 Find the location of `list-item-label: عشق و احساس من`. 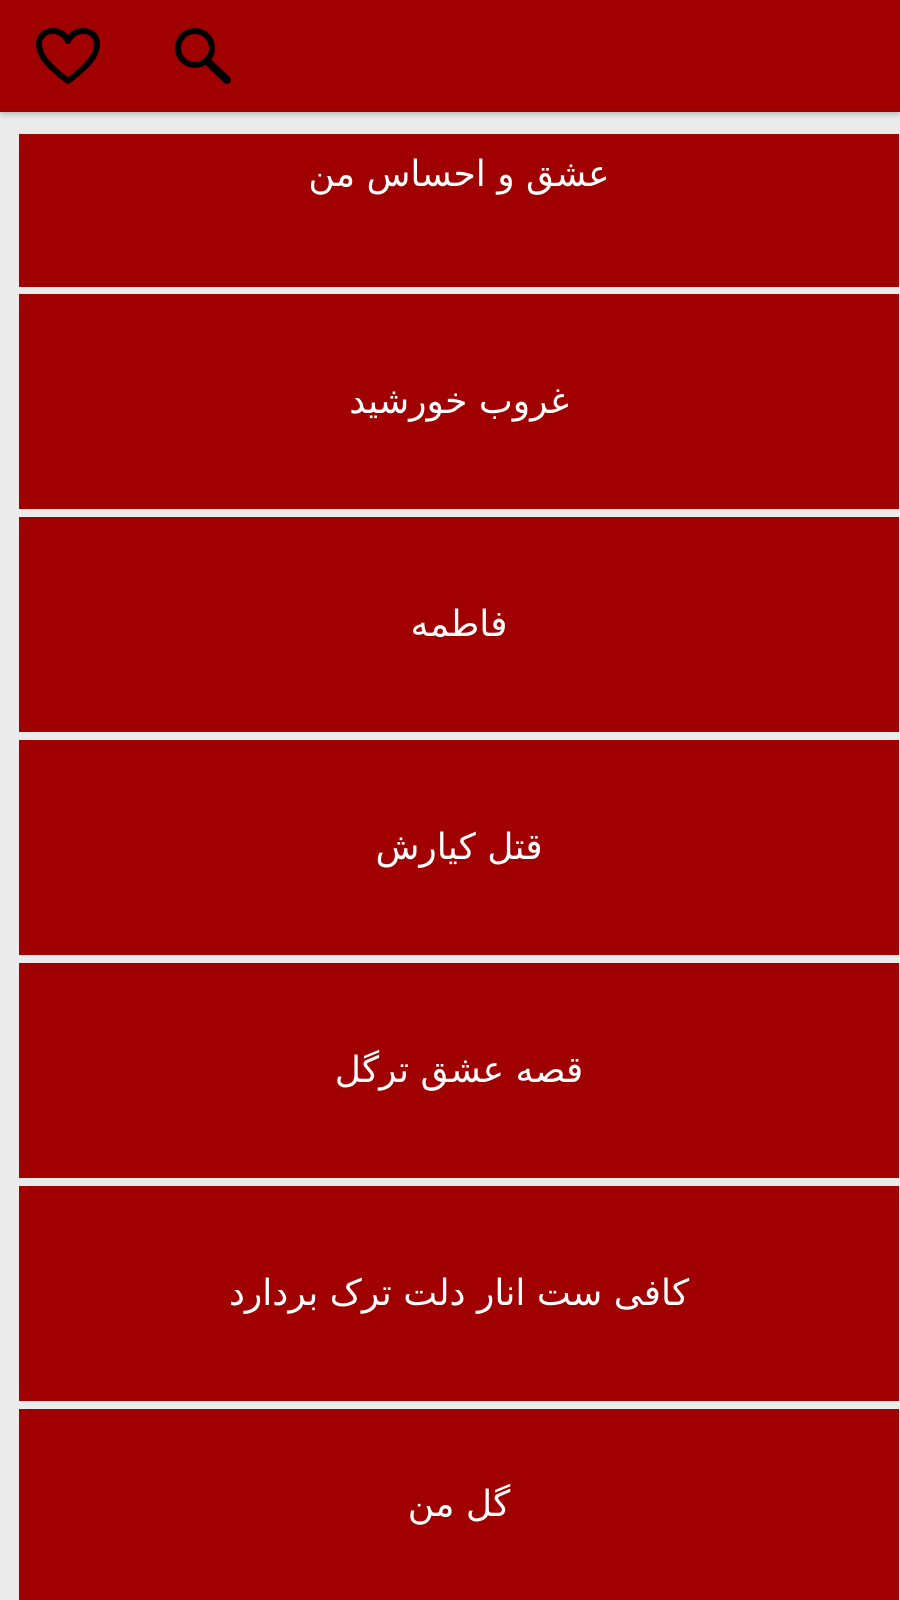

list-item-label: عشق و احساس من is located at coordinates (459, 174).